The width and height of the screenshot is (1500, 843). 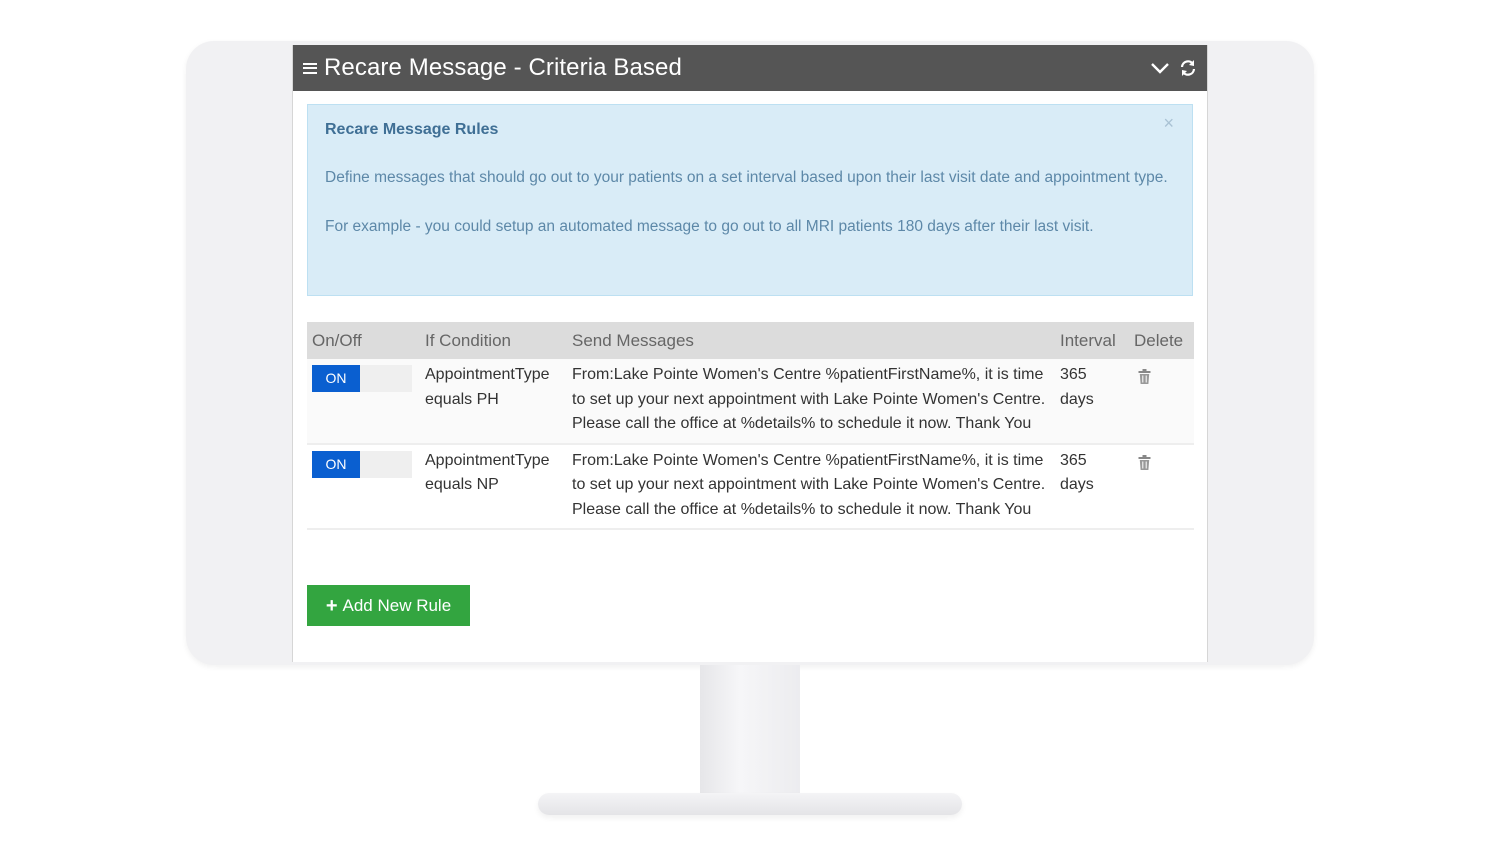 I want to click on close-icon: ×, so click(x=1168, y=123).